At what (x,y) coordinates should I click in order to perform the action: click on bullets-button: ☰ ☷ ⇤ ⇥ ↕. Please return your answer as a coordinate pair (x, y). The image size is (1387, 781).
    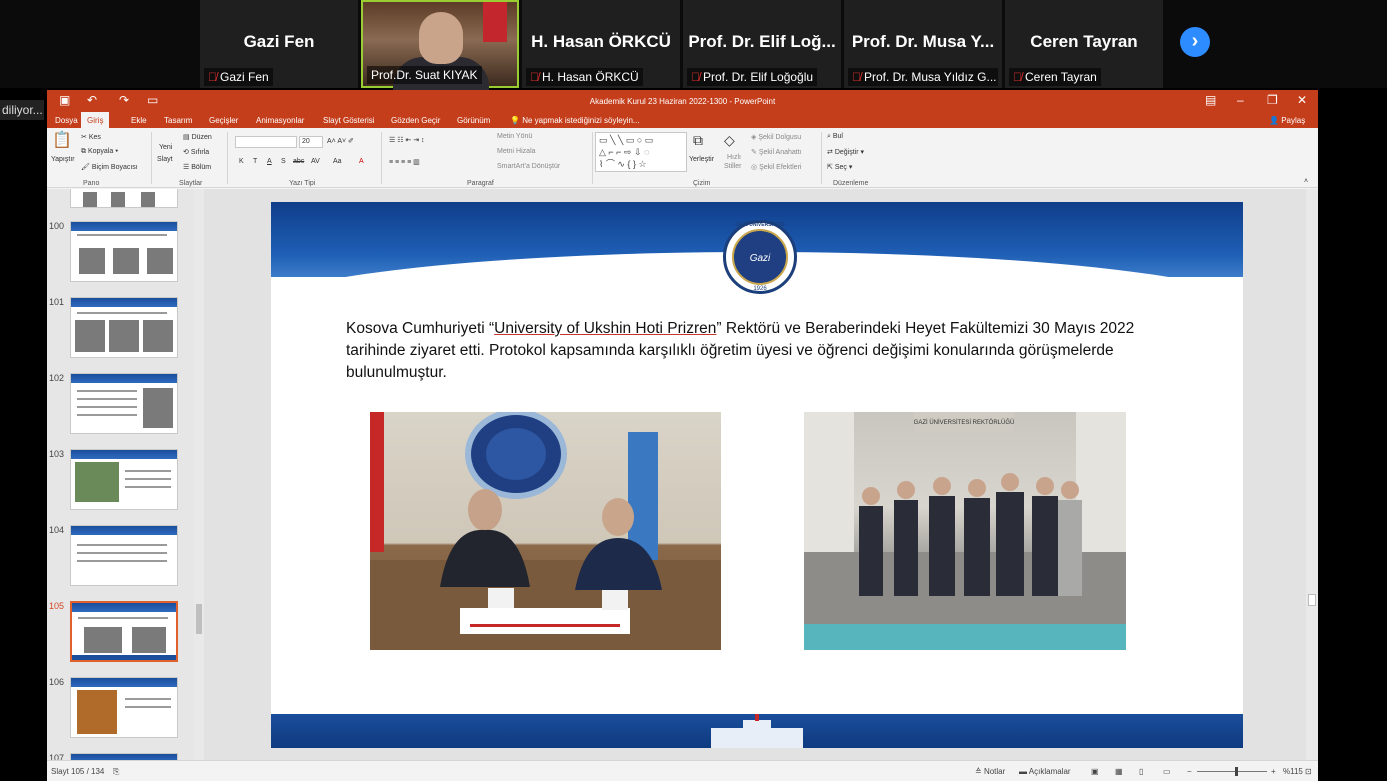
    Looking at the image, I should click on (407, 140).